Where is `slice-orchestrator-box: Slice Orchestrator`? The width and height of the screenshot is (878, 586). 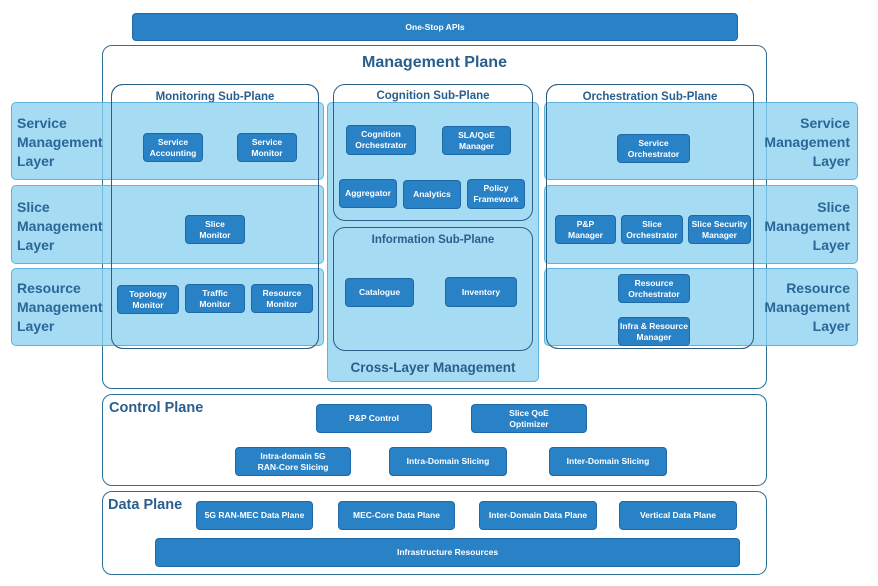
slice-orchestrator-box: Slice Orchestrator is located at coordinates (652, 229).